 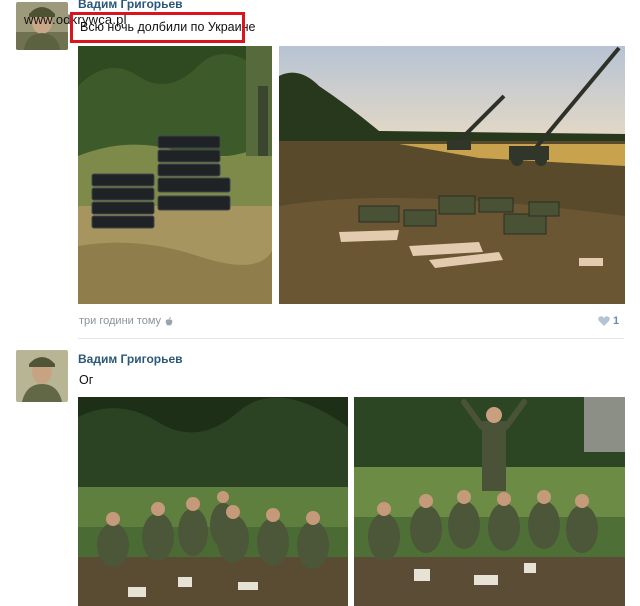 I want to click on post-text: Ог, so click(x=86, y=380).